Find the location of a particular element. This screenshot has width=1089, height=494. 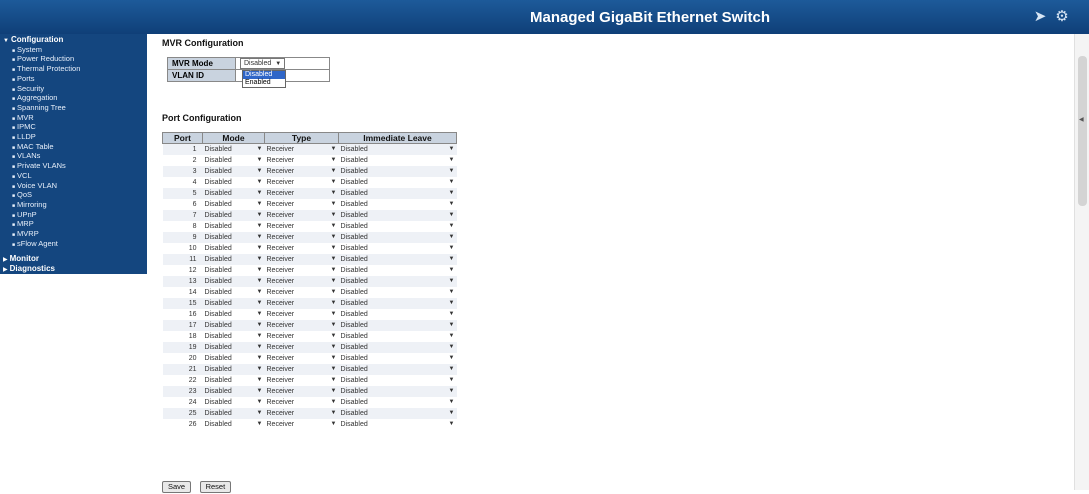

mvr-mode-select: Disabled ▼ is located at coordinates (263, 63).